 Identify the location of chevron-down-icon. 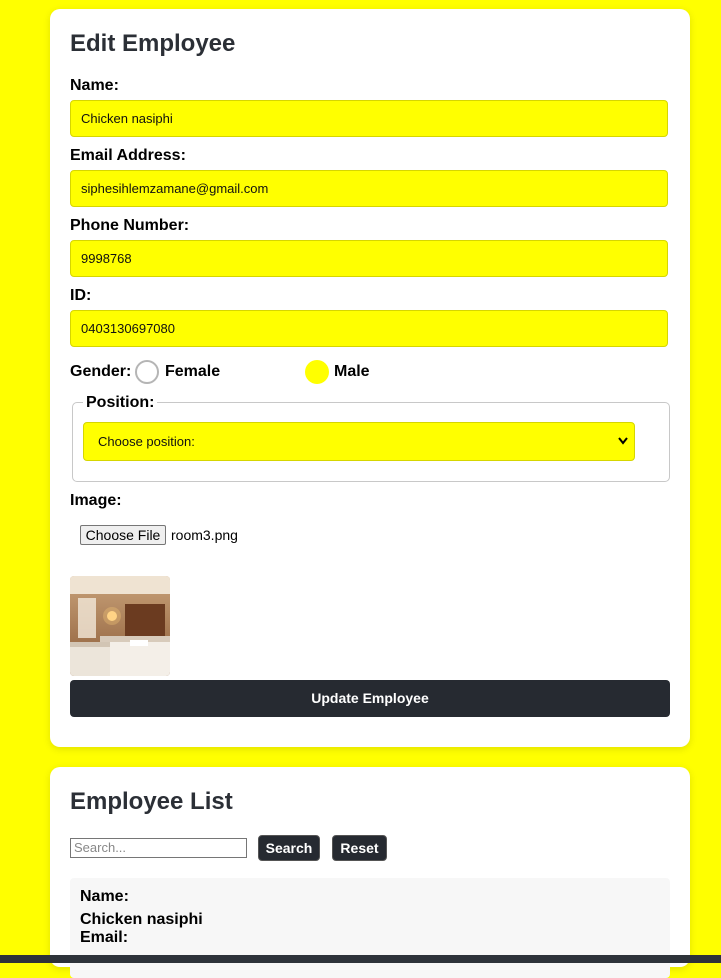
(623, 448).